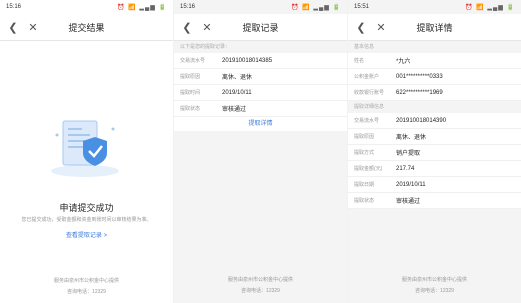 The height and width of the screenshot is (303, 521). Describe the element at coordinates (434, 107) in the screenshot. I see `withdrawal-info-header: 提取详细信息` at that location.